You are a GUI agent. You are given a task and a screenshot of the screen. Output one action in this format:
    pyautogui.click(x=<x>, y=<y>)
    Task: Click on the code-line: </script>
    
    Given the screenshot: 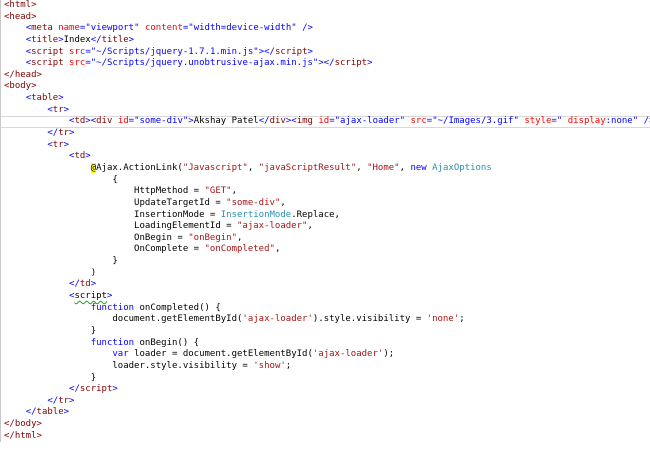 What is the action you would take?
    pyautogui.click(x=325, y=390)
    